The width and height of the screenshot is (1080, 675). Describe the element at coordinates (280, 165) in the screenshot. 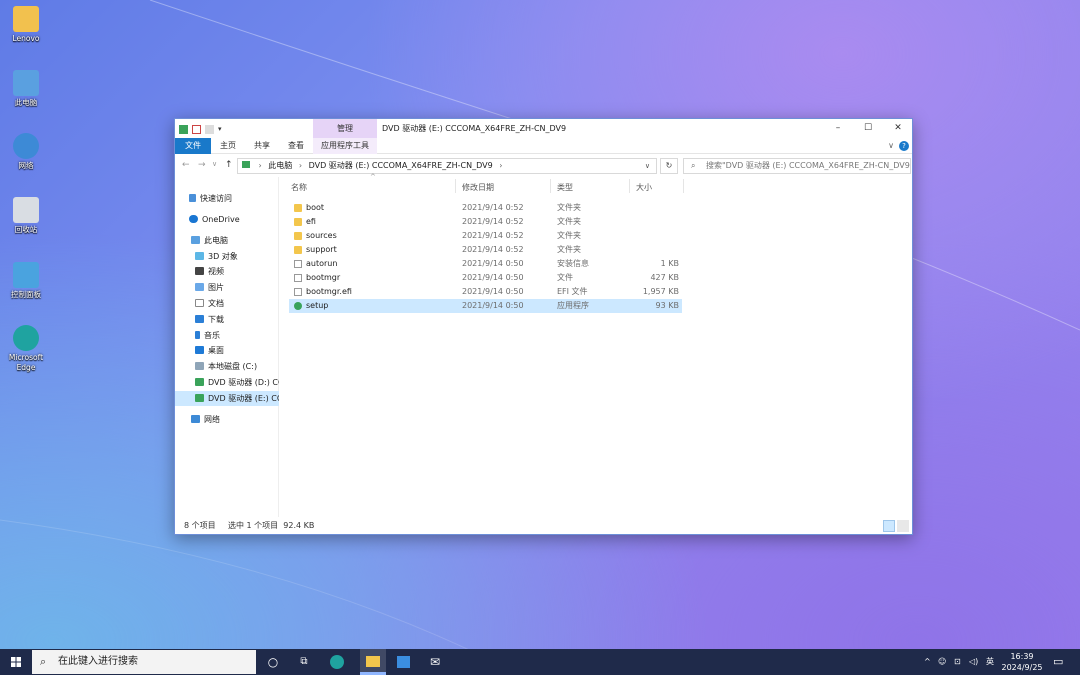

I see `breadcrumb-this-pc: 此电脑` at that location.